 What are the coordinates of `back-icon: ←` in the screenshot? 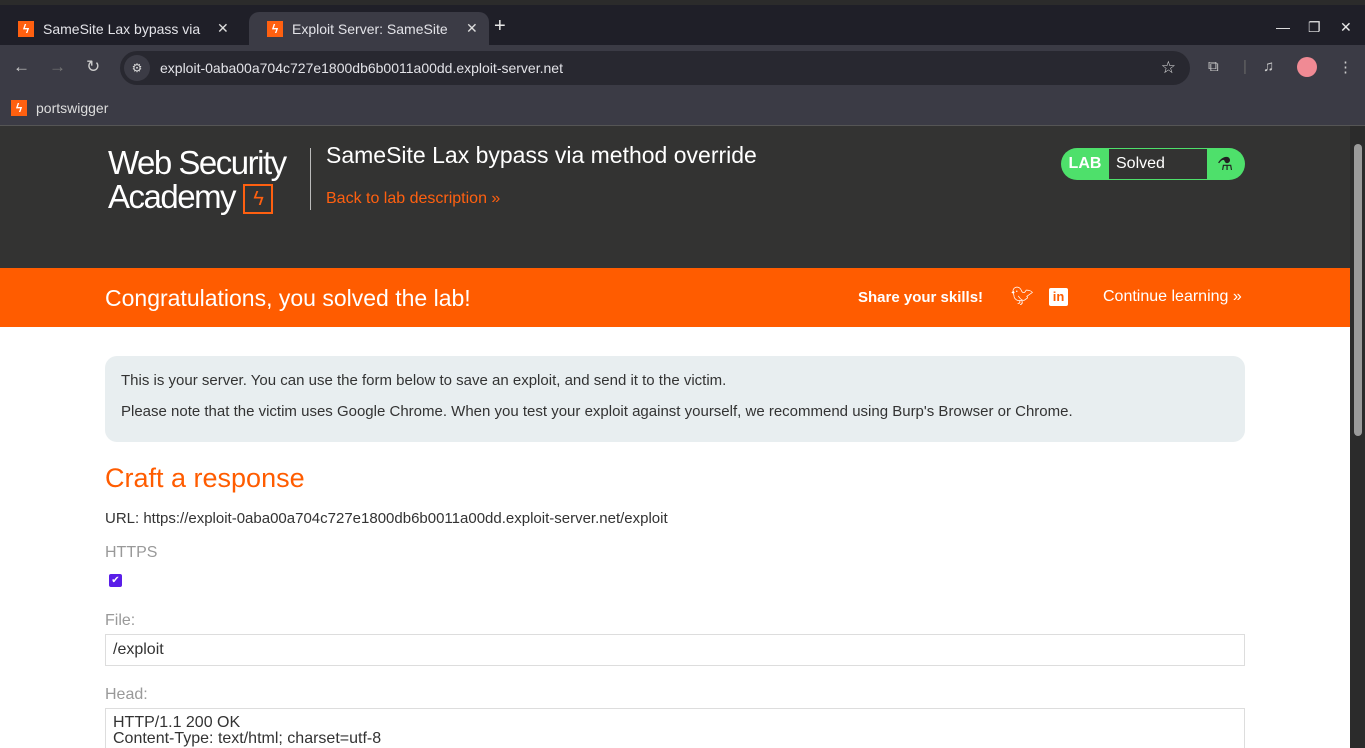 It's located at (21, 67).